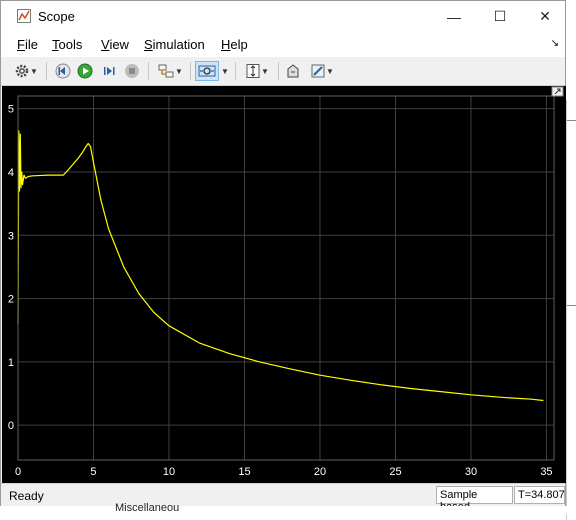  Describe the element at coordinates (24, 16) in the screenshot. I see `scope-app-icon` at that location.